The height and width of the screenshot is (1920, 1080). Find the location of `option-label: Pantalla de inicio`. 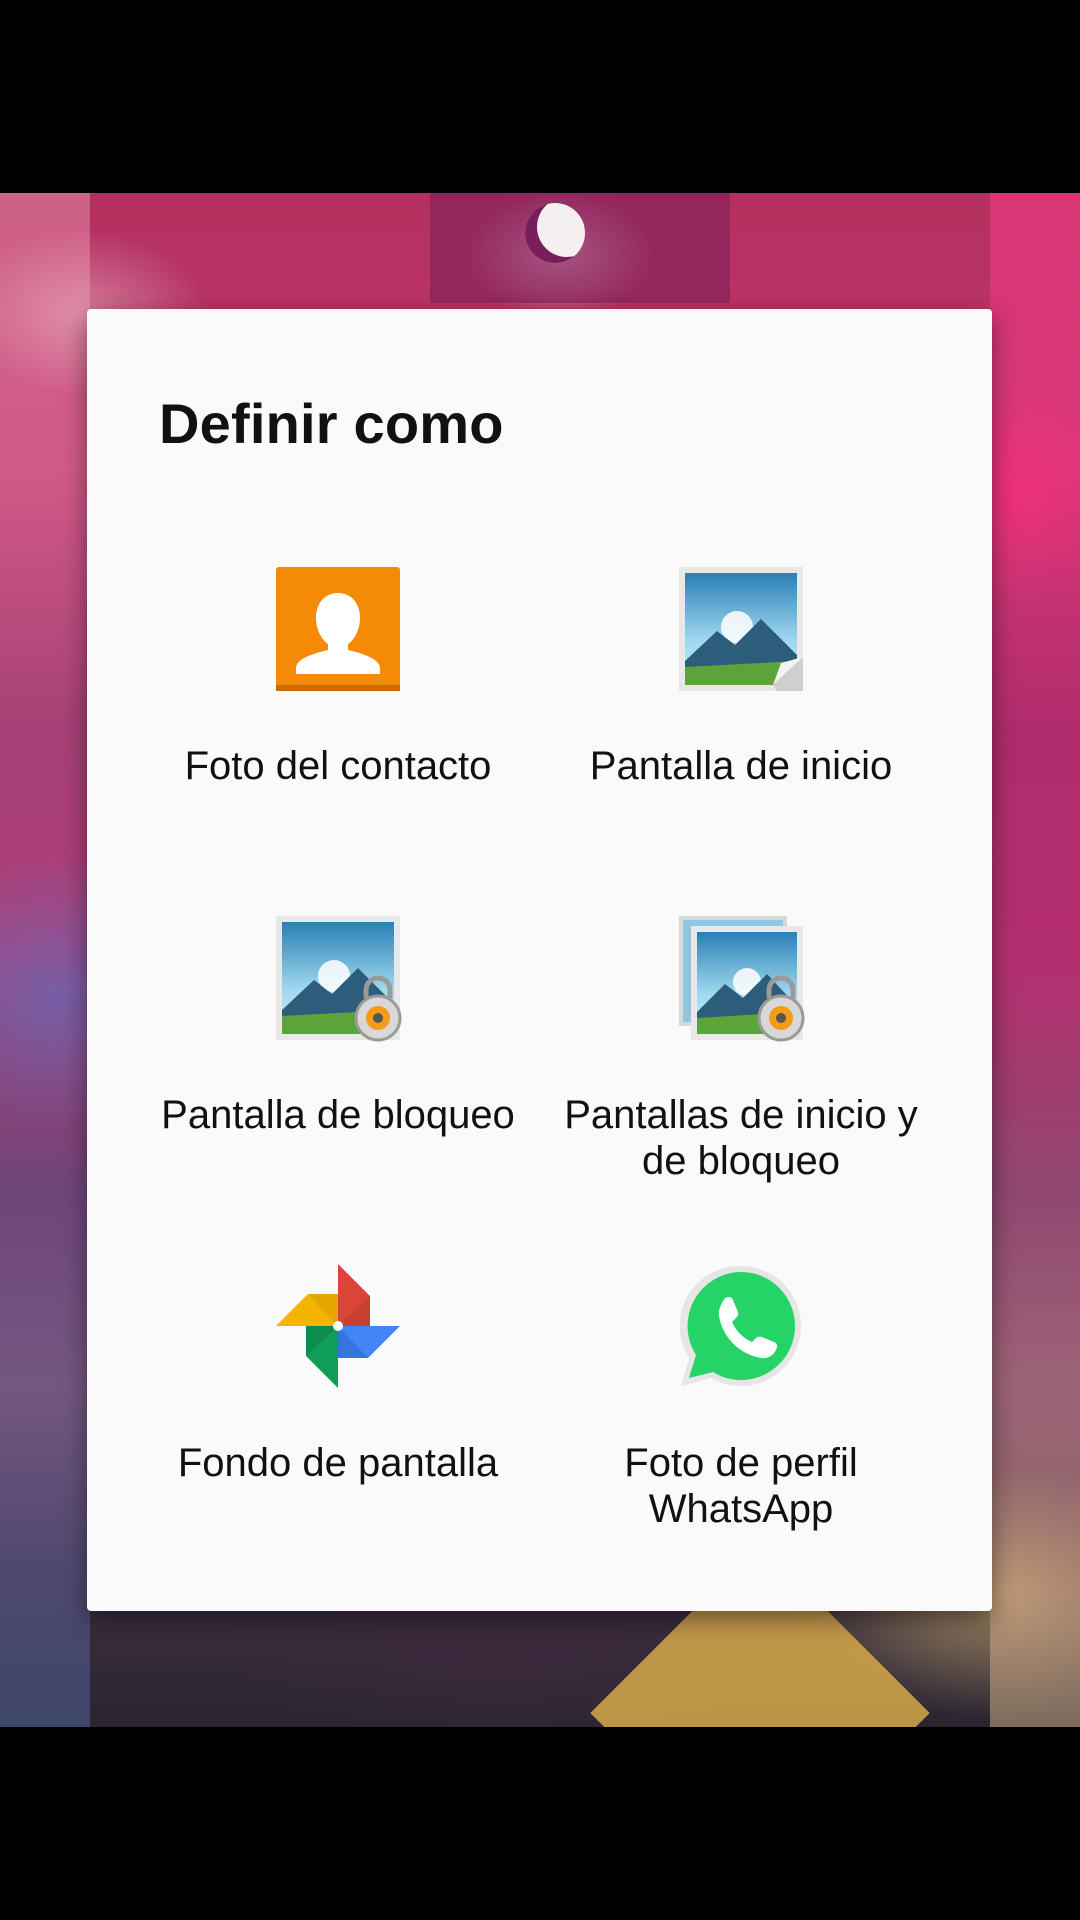

option-label: Pantalla de inicio is located at coordinates (741, 766).